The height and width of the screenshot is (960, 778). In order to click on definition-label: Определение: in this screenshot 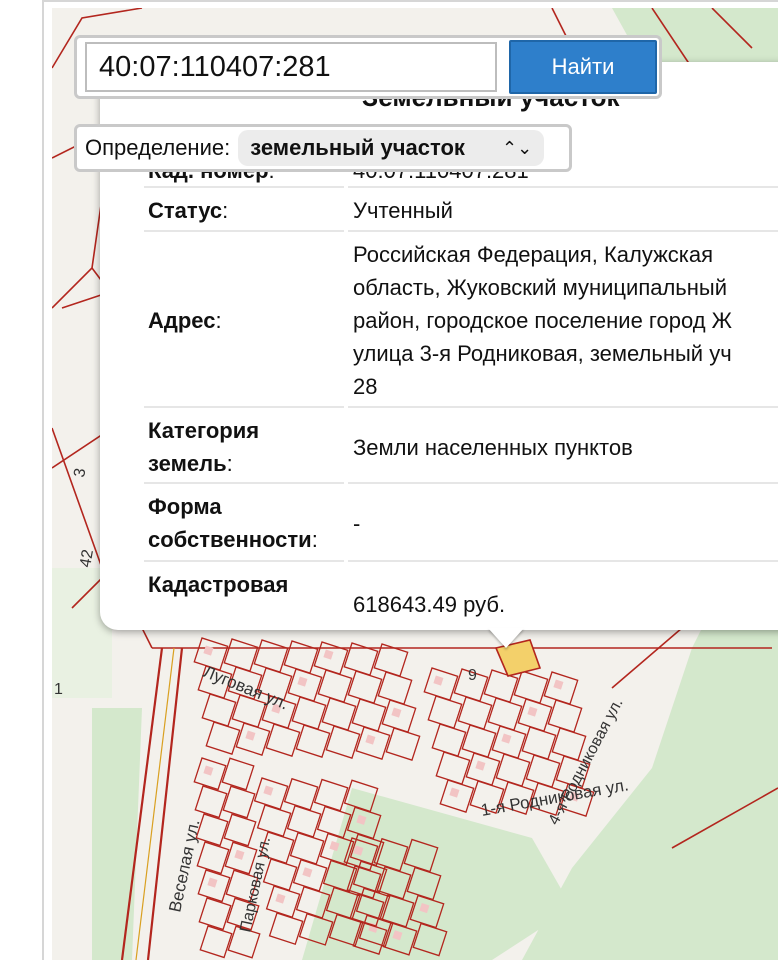, I will do `click(158, 147)`.